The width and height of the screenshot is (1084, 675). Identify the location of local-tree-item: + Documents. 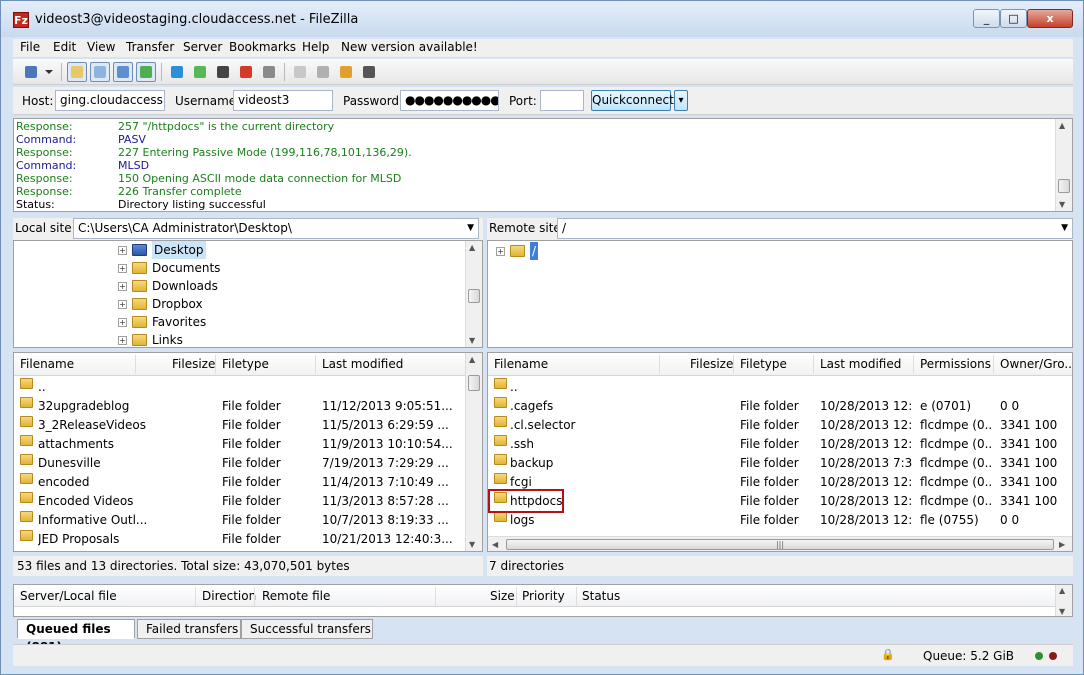
(243, 268).